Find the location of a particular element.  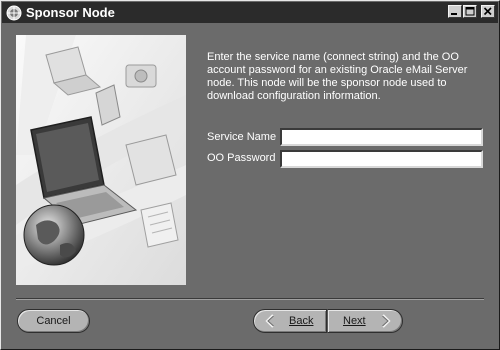

cancel-button: Cancel is located at coordinates (53, 321).